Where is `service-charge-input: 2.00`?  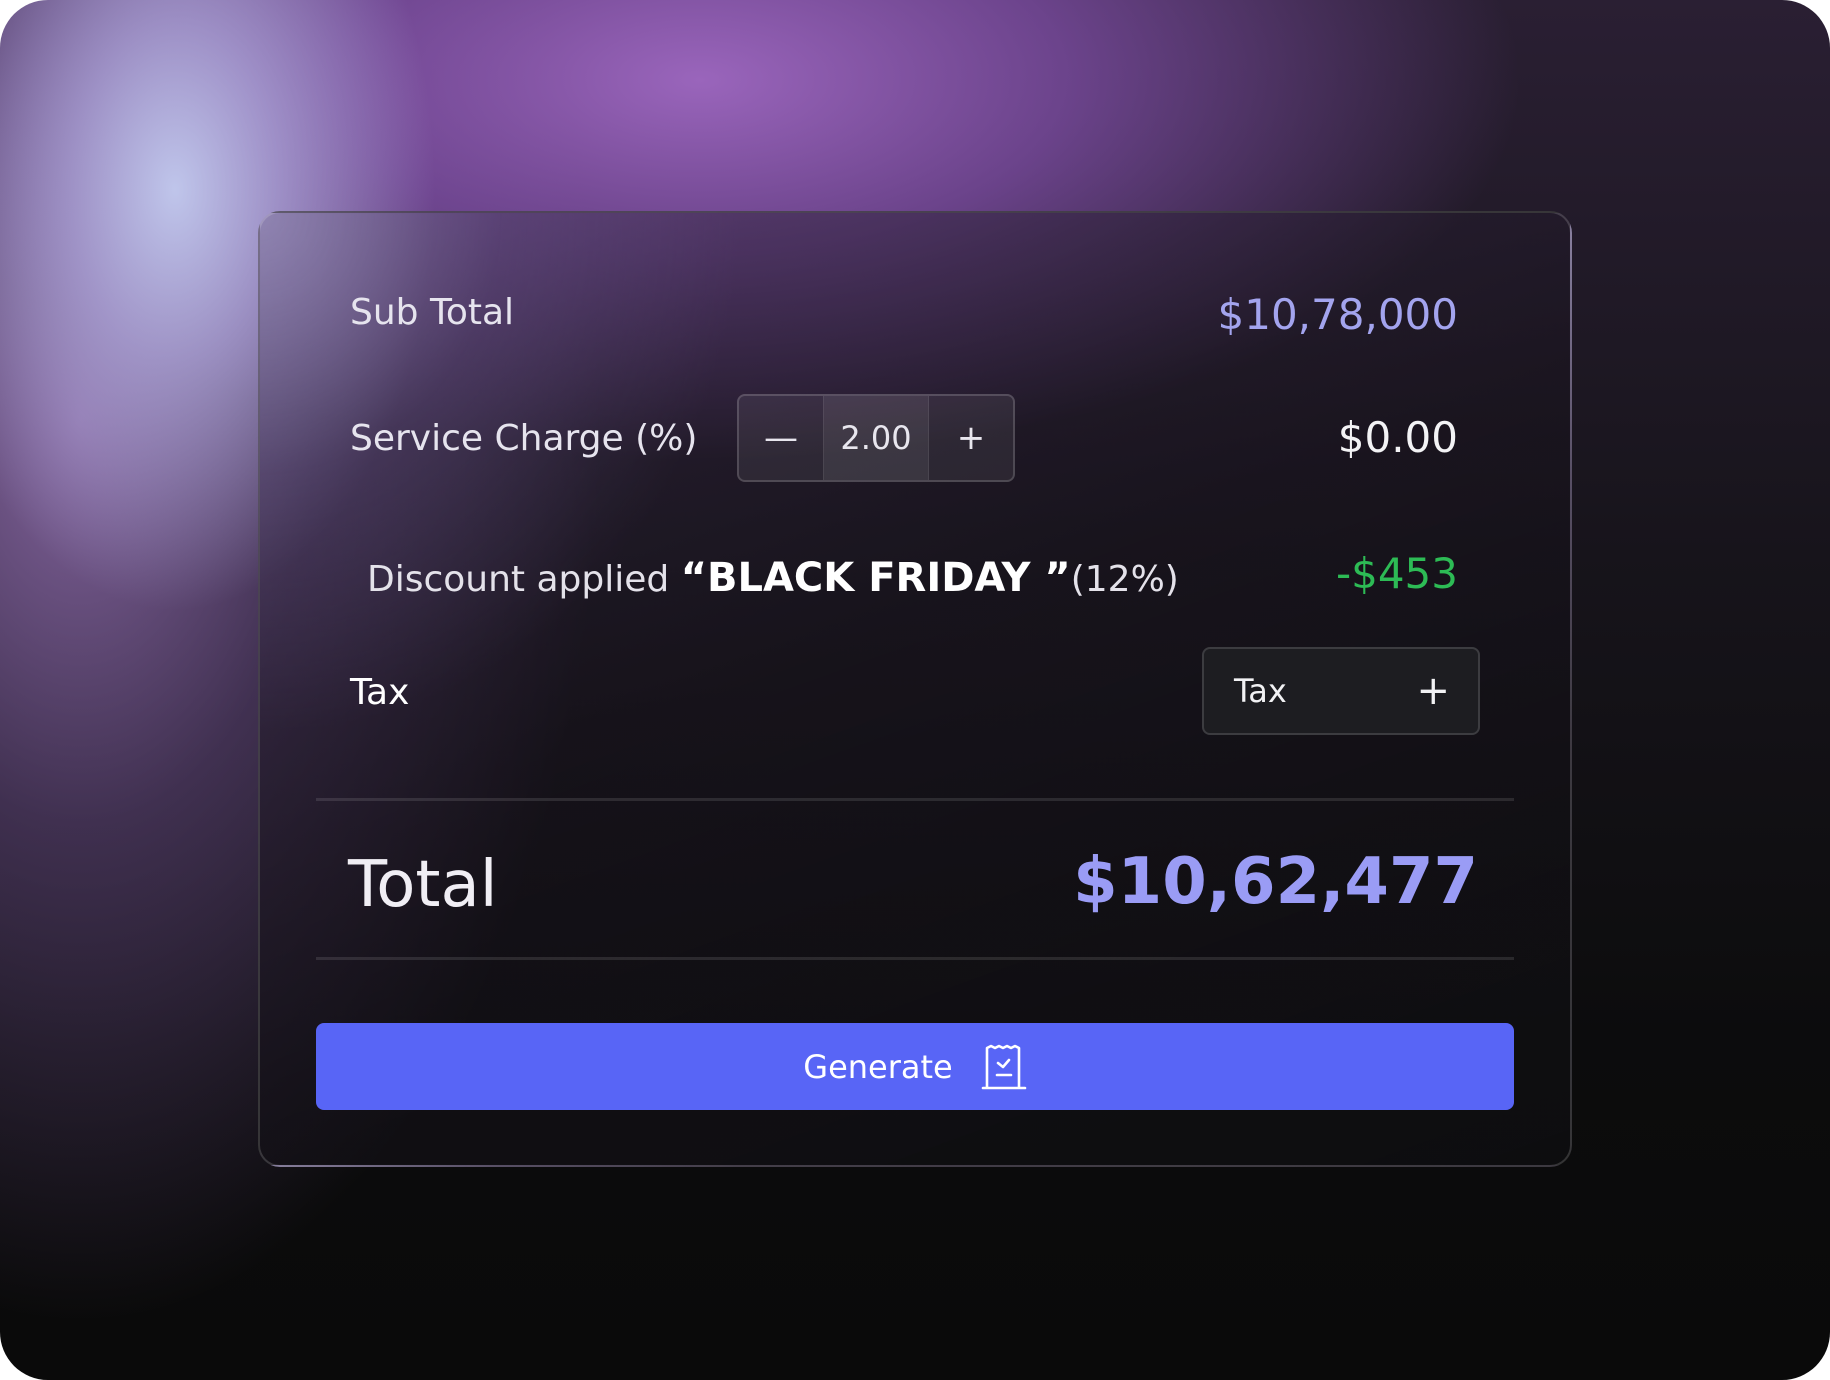 service-charge-input: 2.00 is located at coordinates (876, 438).